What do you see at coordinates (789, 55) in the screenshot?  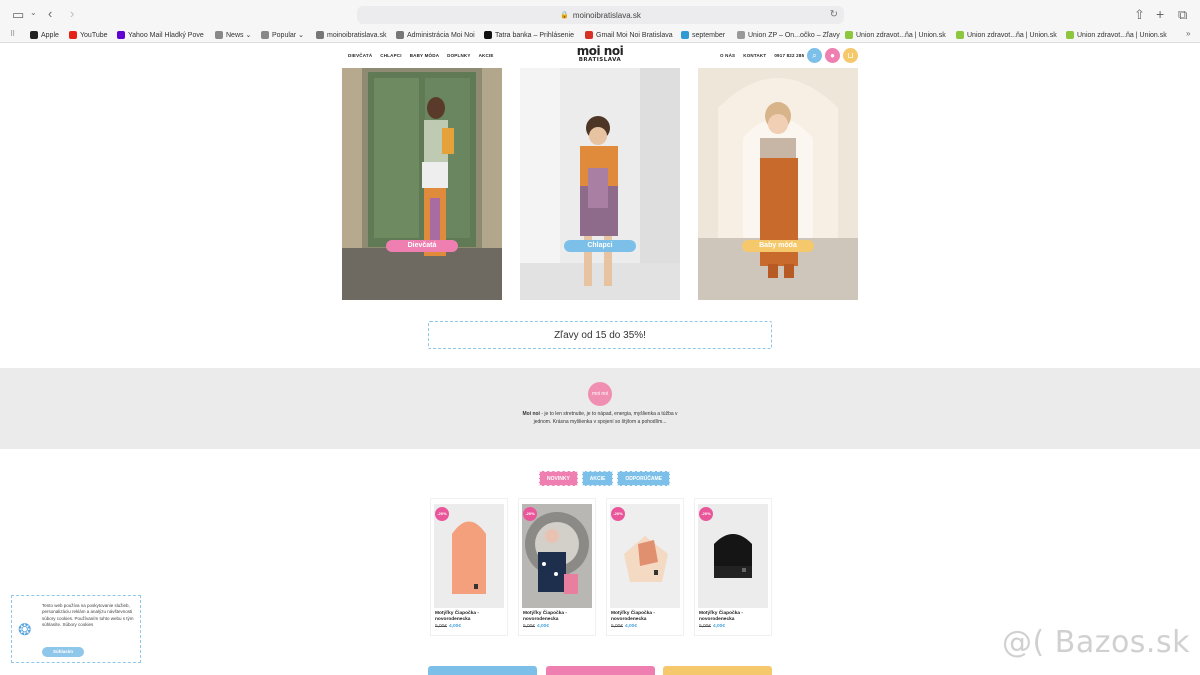 I see `nav-right-item-2: 0917 822 285` at bounding box center [789, 55].